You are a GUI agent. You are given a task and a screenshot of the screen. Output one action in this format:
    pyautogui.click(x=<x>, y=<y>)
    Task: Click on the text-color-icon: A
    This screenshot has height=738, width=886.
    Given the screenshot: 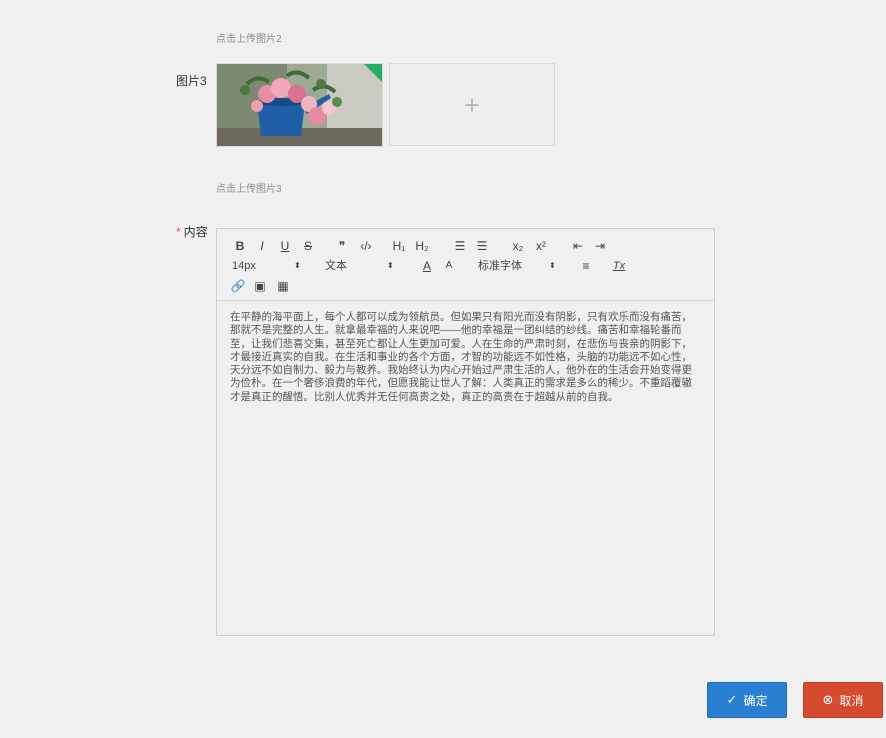 What is the action you would take?
    pyautogui.click(x=427, y=266)
    